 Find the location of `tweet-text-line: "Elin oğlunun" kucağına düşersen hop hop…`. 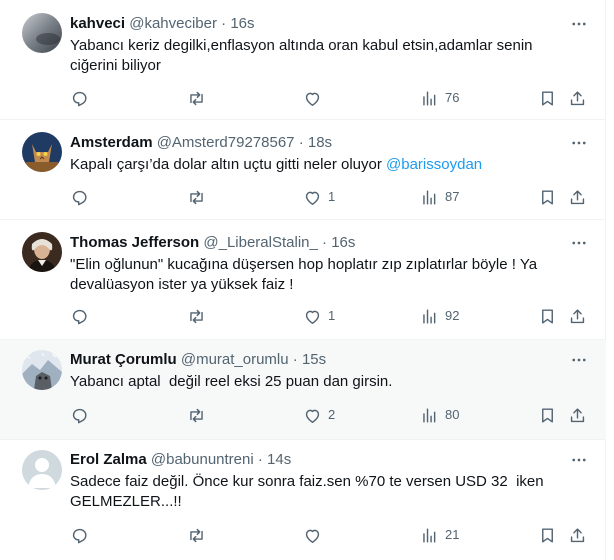

tweet-text-line: "Elin oğlunun" kucağına düşersen hop hop… is located at coordinates (304, 264).